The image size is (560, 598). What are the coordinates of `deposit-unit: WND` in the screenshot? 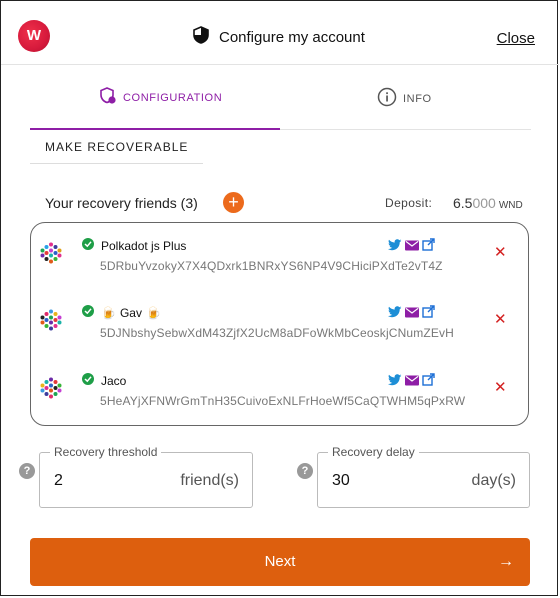 It's located at (510, 205).